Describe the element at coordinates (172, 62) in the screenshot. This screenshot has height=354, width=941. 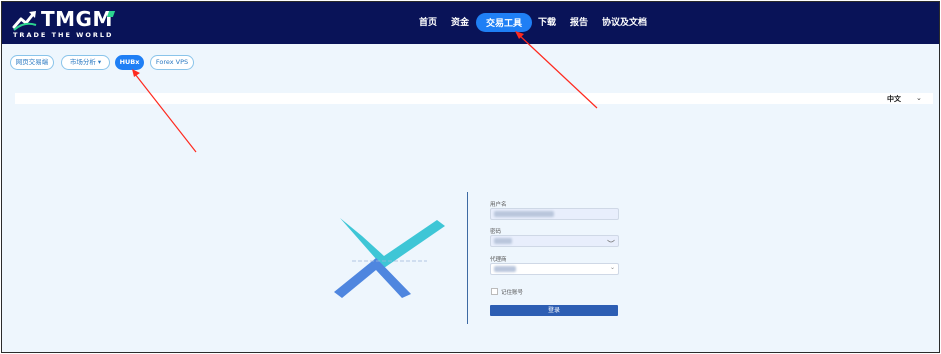
I see `tab-forex-vps: Forex VPS` at that location.